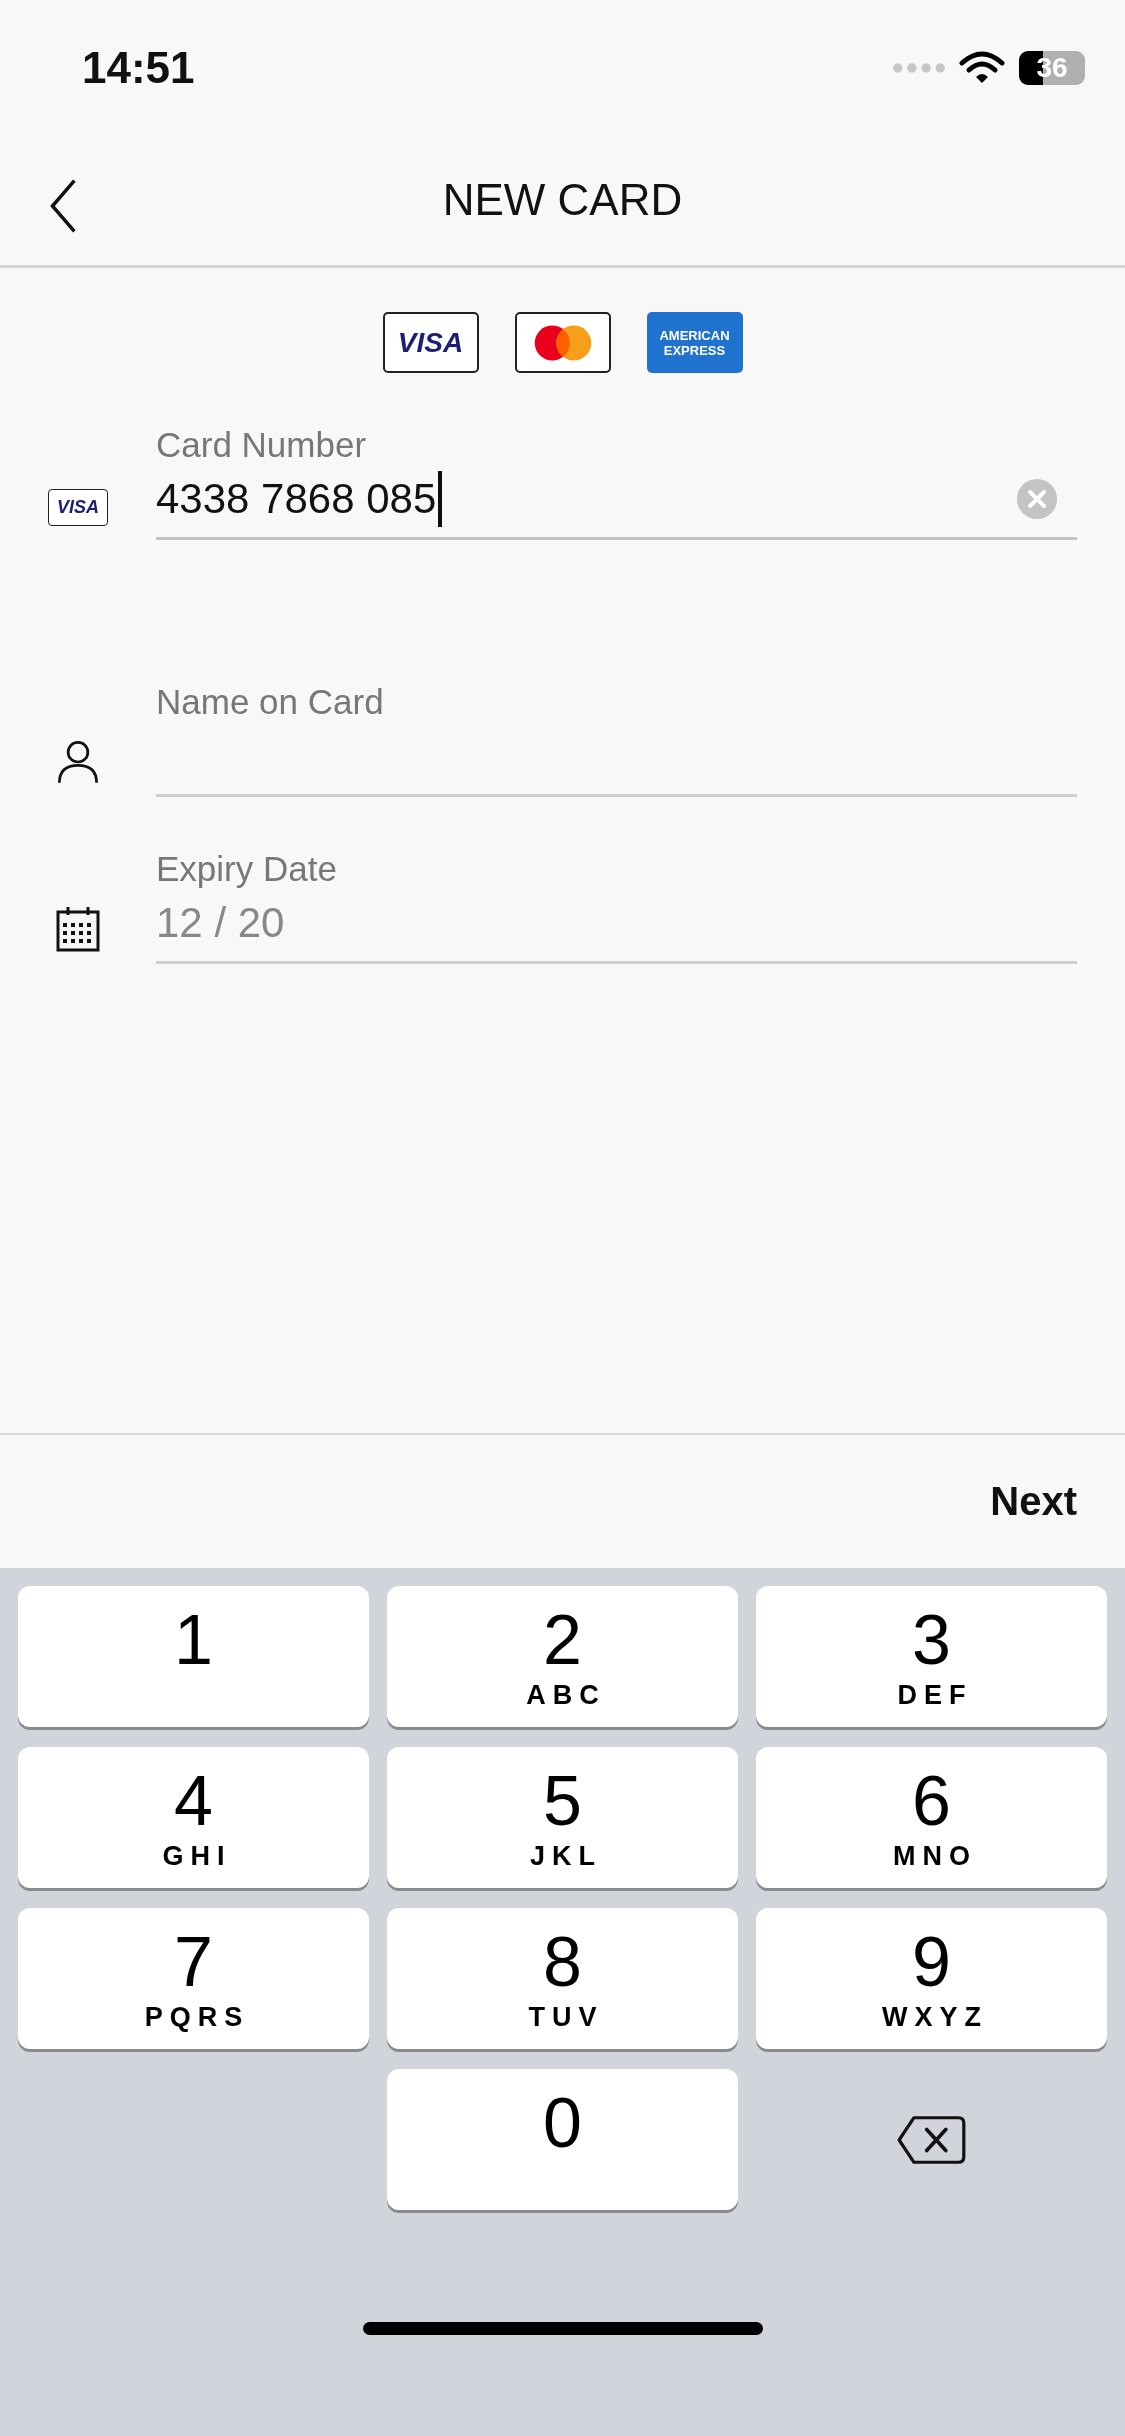 The image size is (1125, 2436). I want to click on next-button: Next, so click(1033, 1501).